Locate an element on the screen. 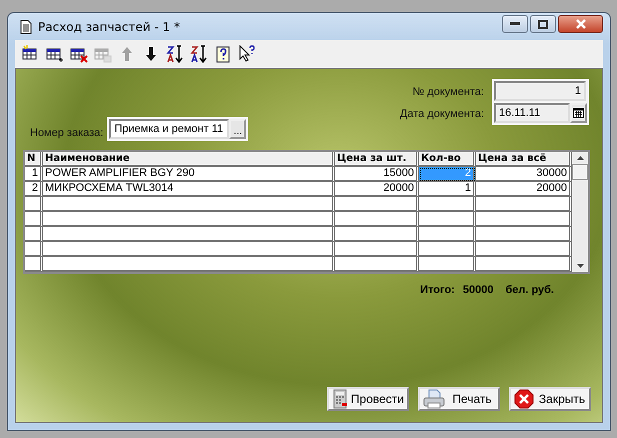  document-number-label: № документа: is located at coordinates (448, 92).